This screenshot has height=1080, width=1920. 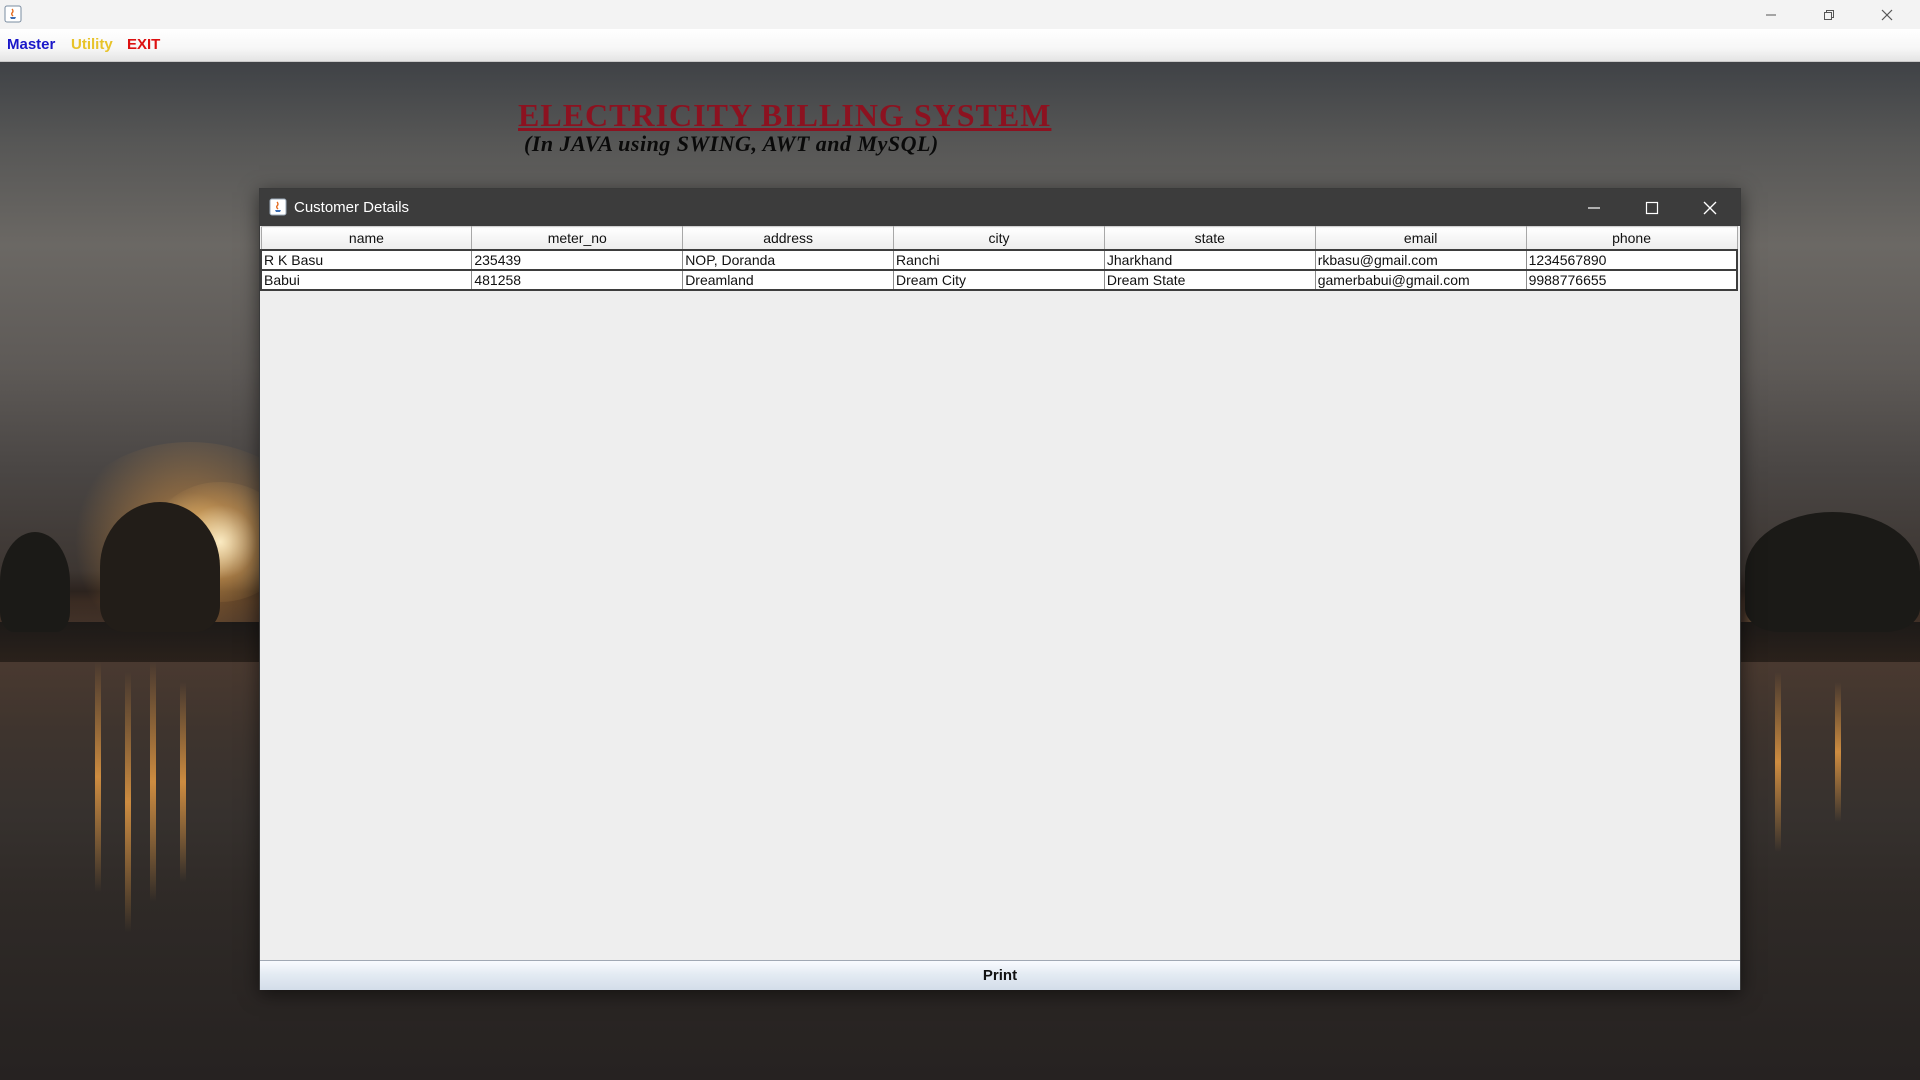 I want to click on table-cell: Jharkhand, so click(x=1209, y=259).